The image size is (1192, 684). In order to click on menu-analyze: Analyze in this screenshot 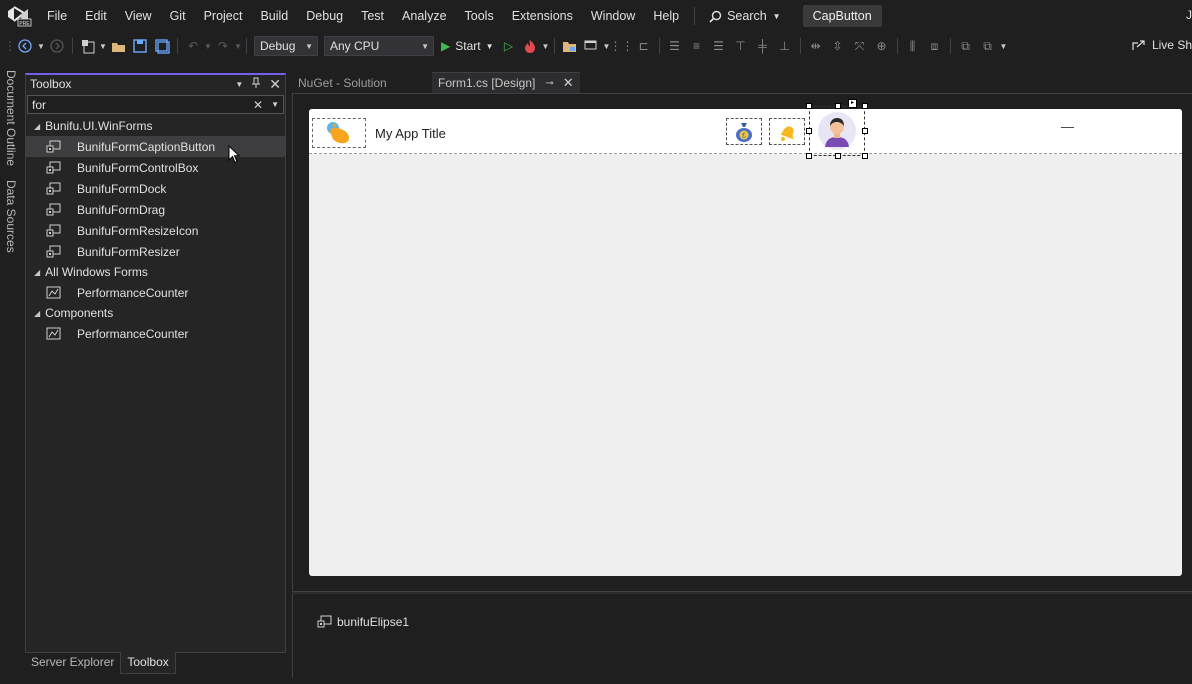, I will do `click(424, 16)`.